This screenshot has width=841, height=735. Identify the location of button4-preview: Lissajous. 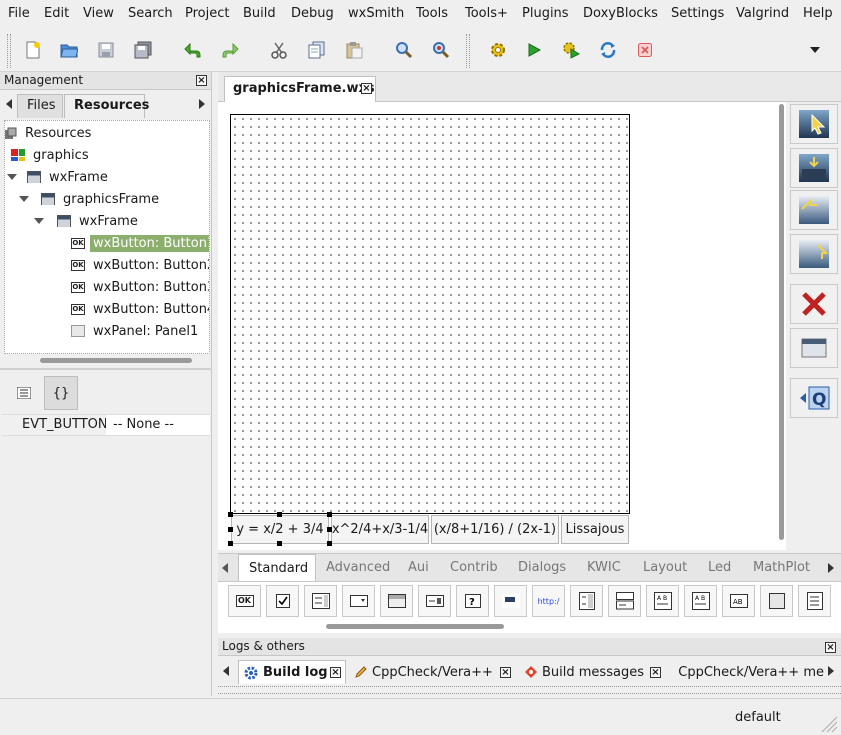
(595, 529).